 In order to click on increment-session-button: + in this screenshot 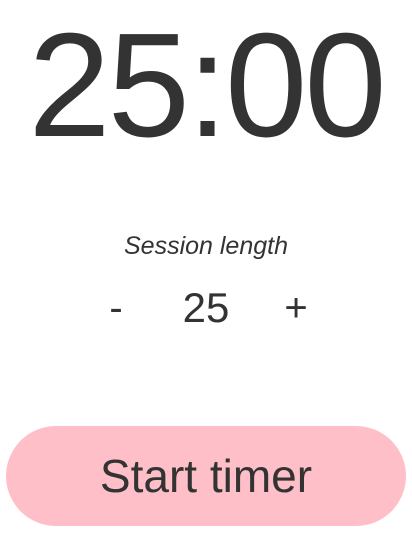, I will do `click(296, 308)`.